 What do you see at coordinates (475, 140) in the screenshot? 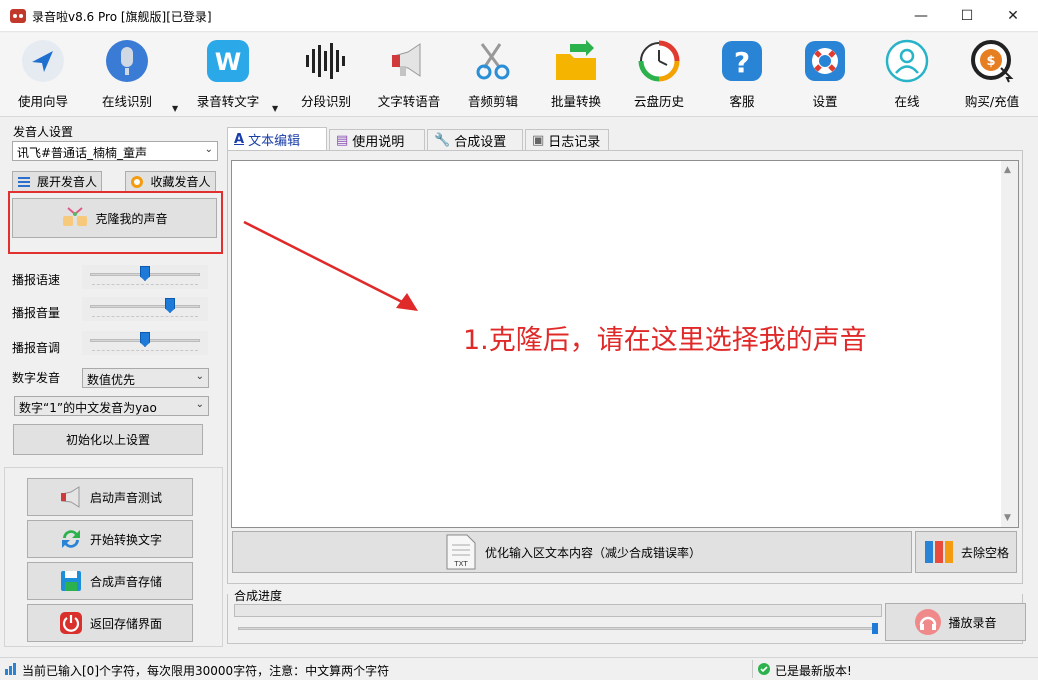
I see `tab-synthesis-settings: 🔧 合成设置` at bounding box center [475, 140].